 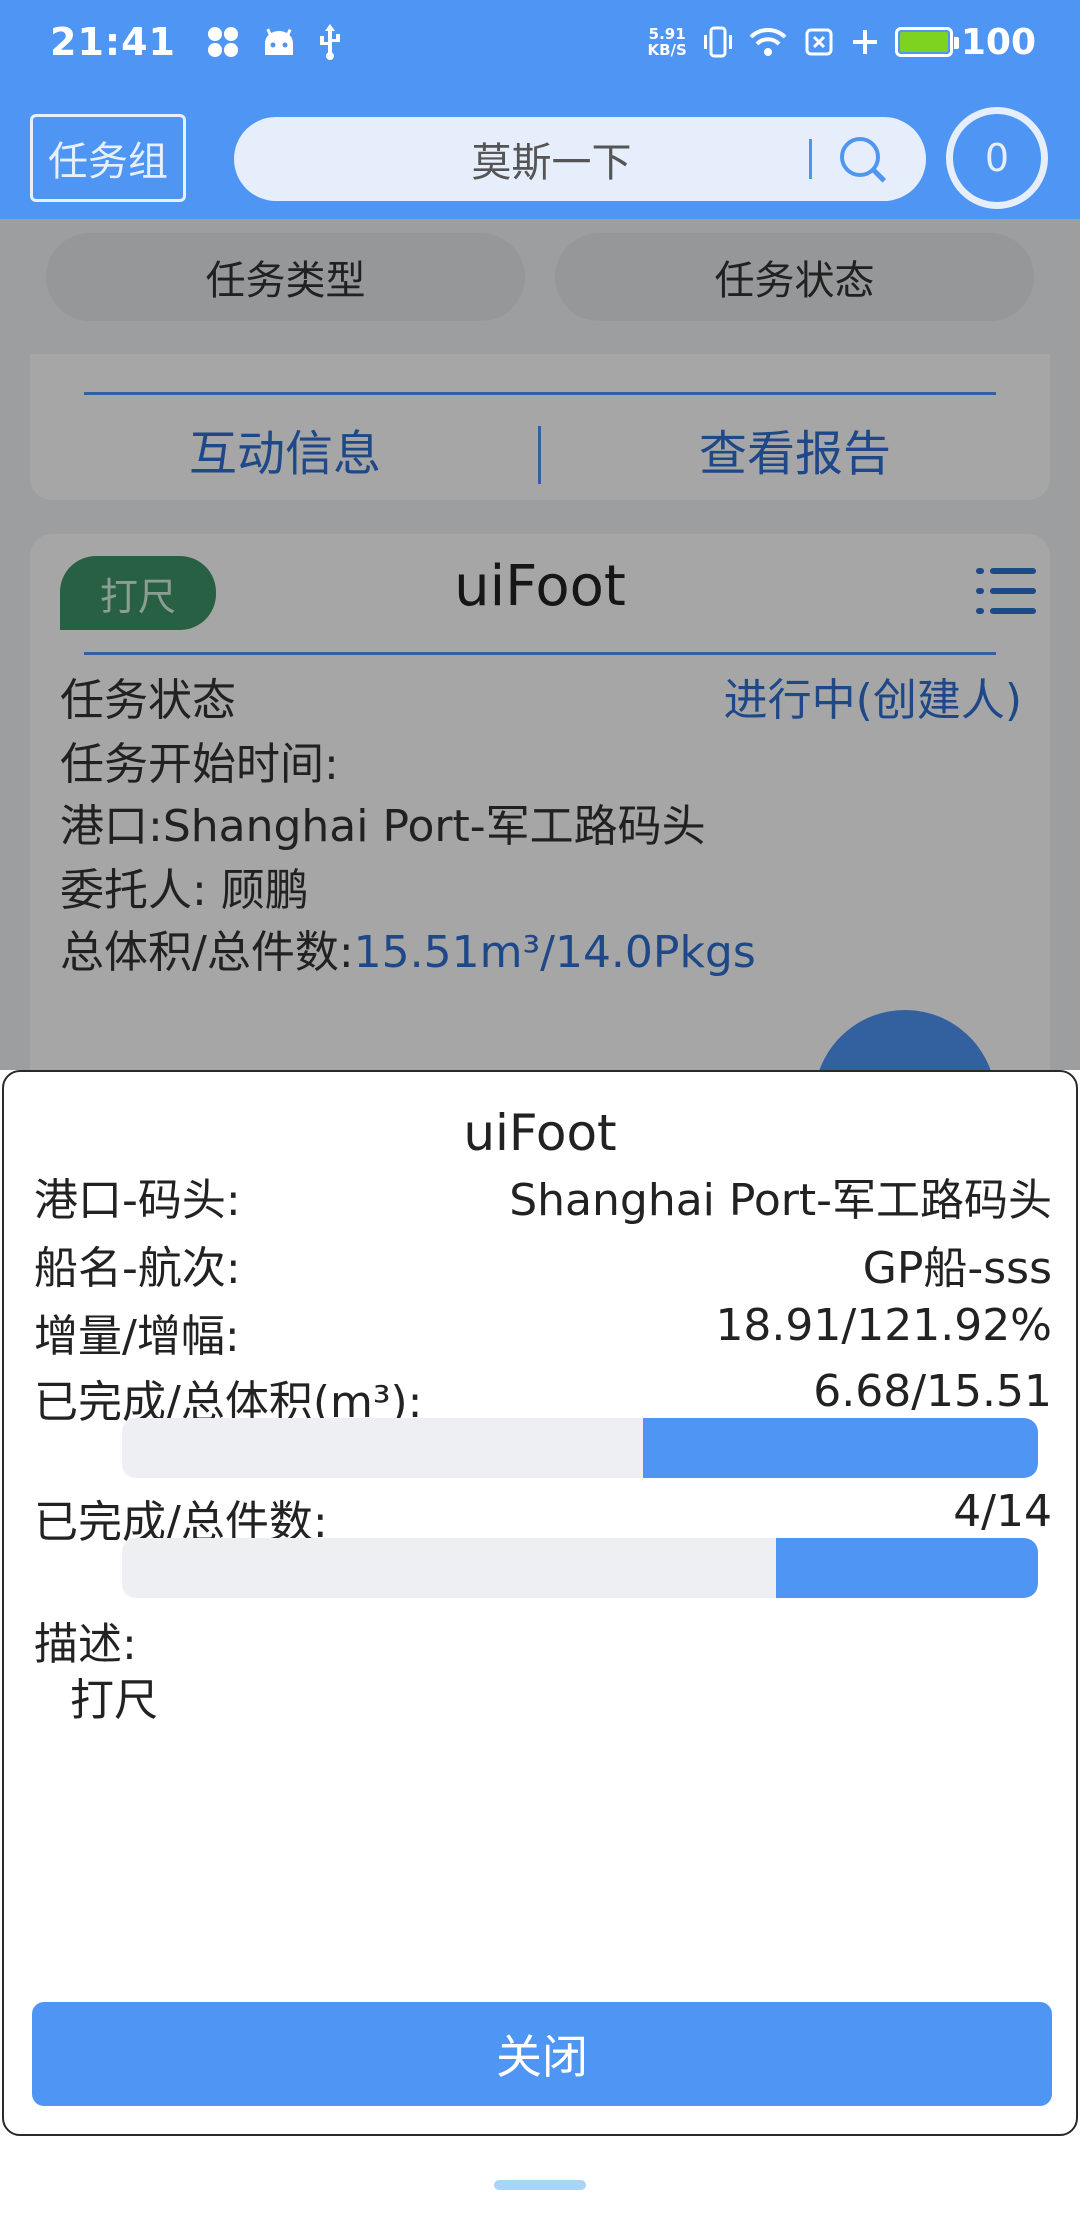 What do you see at coordinates (543, 1332) in the screenshot?
I see `increment-row: 增量/增幅: 18.91/121.92%` at bounding box center [543, 1332].